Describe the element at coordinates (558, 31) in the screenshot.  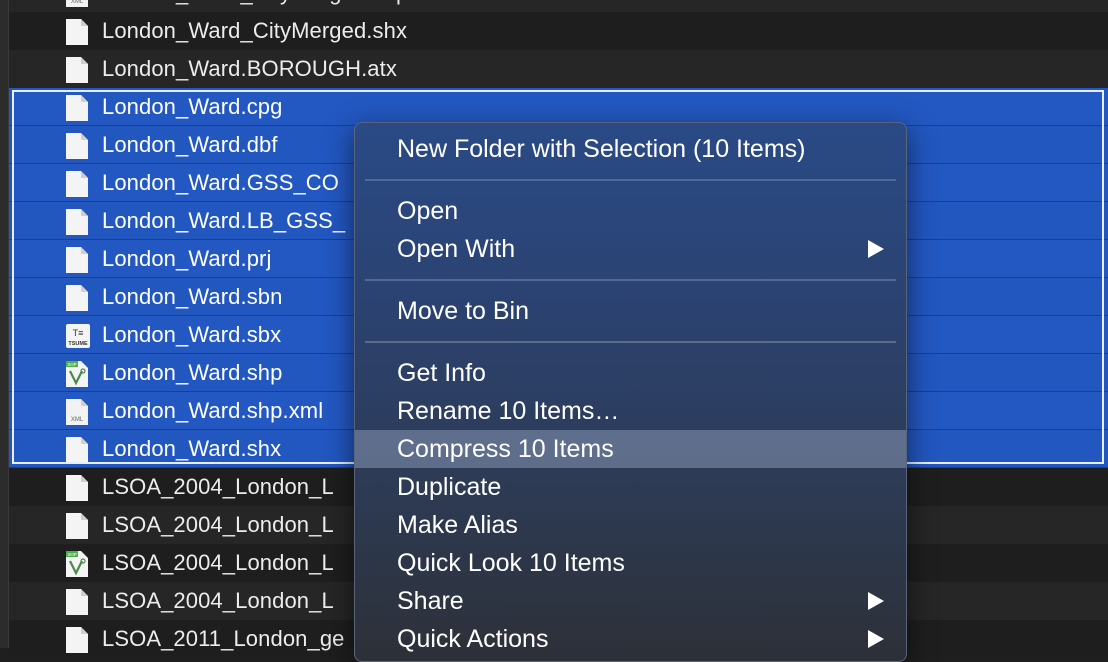
I see `file-row: London_Ward_CityMerged.shx` at that location.